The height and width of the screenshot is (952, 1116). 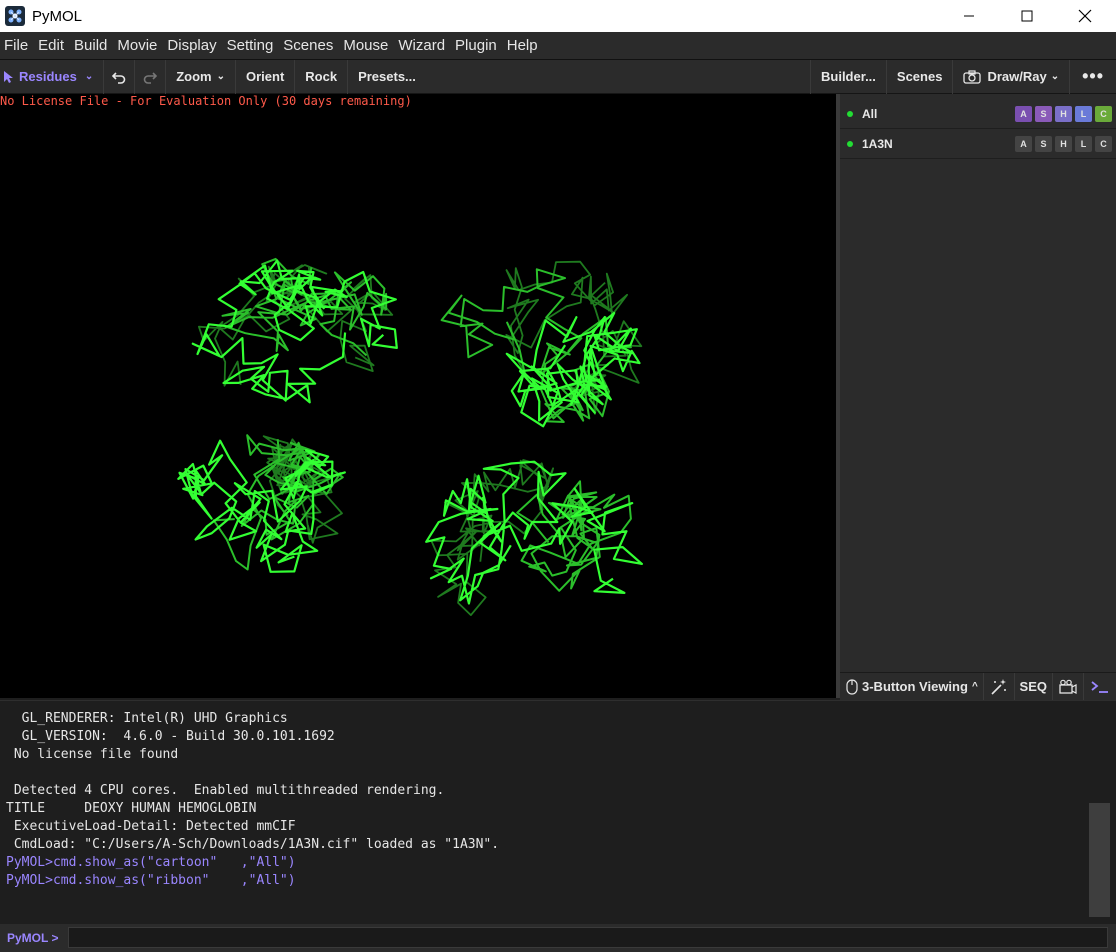 I want to click on menu-mouse: Mouse, so click(x=366, y=46).